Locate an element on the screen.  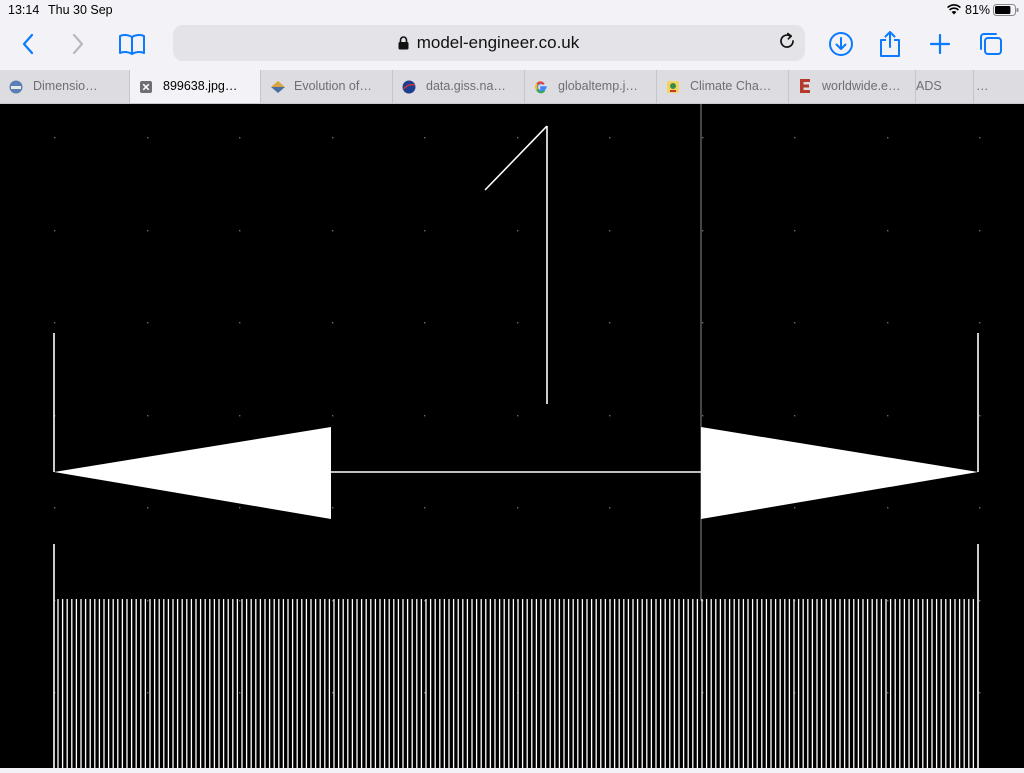
share-button is located at coordinates (890, 46).